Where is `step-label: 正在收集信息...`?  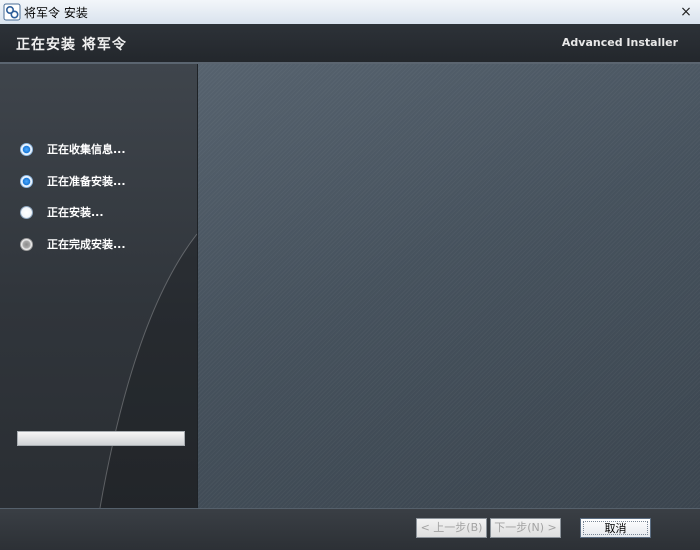 step-label: 正在收集信息... is located at coordinates (86, 149).